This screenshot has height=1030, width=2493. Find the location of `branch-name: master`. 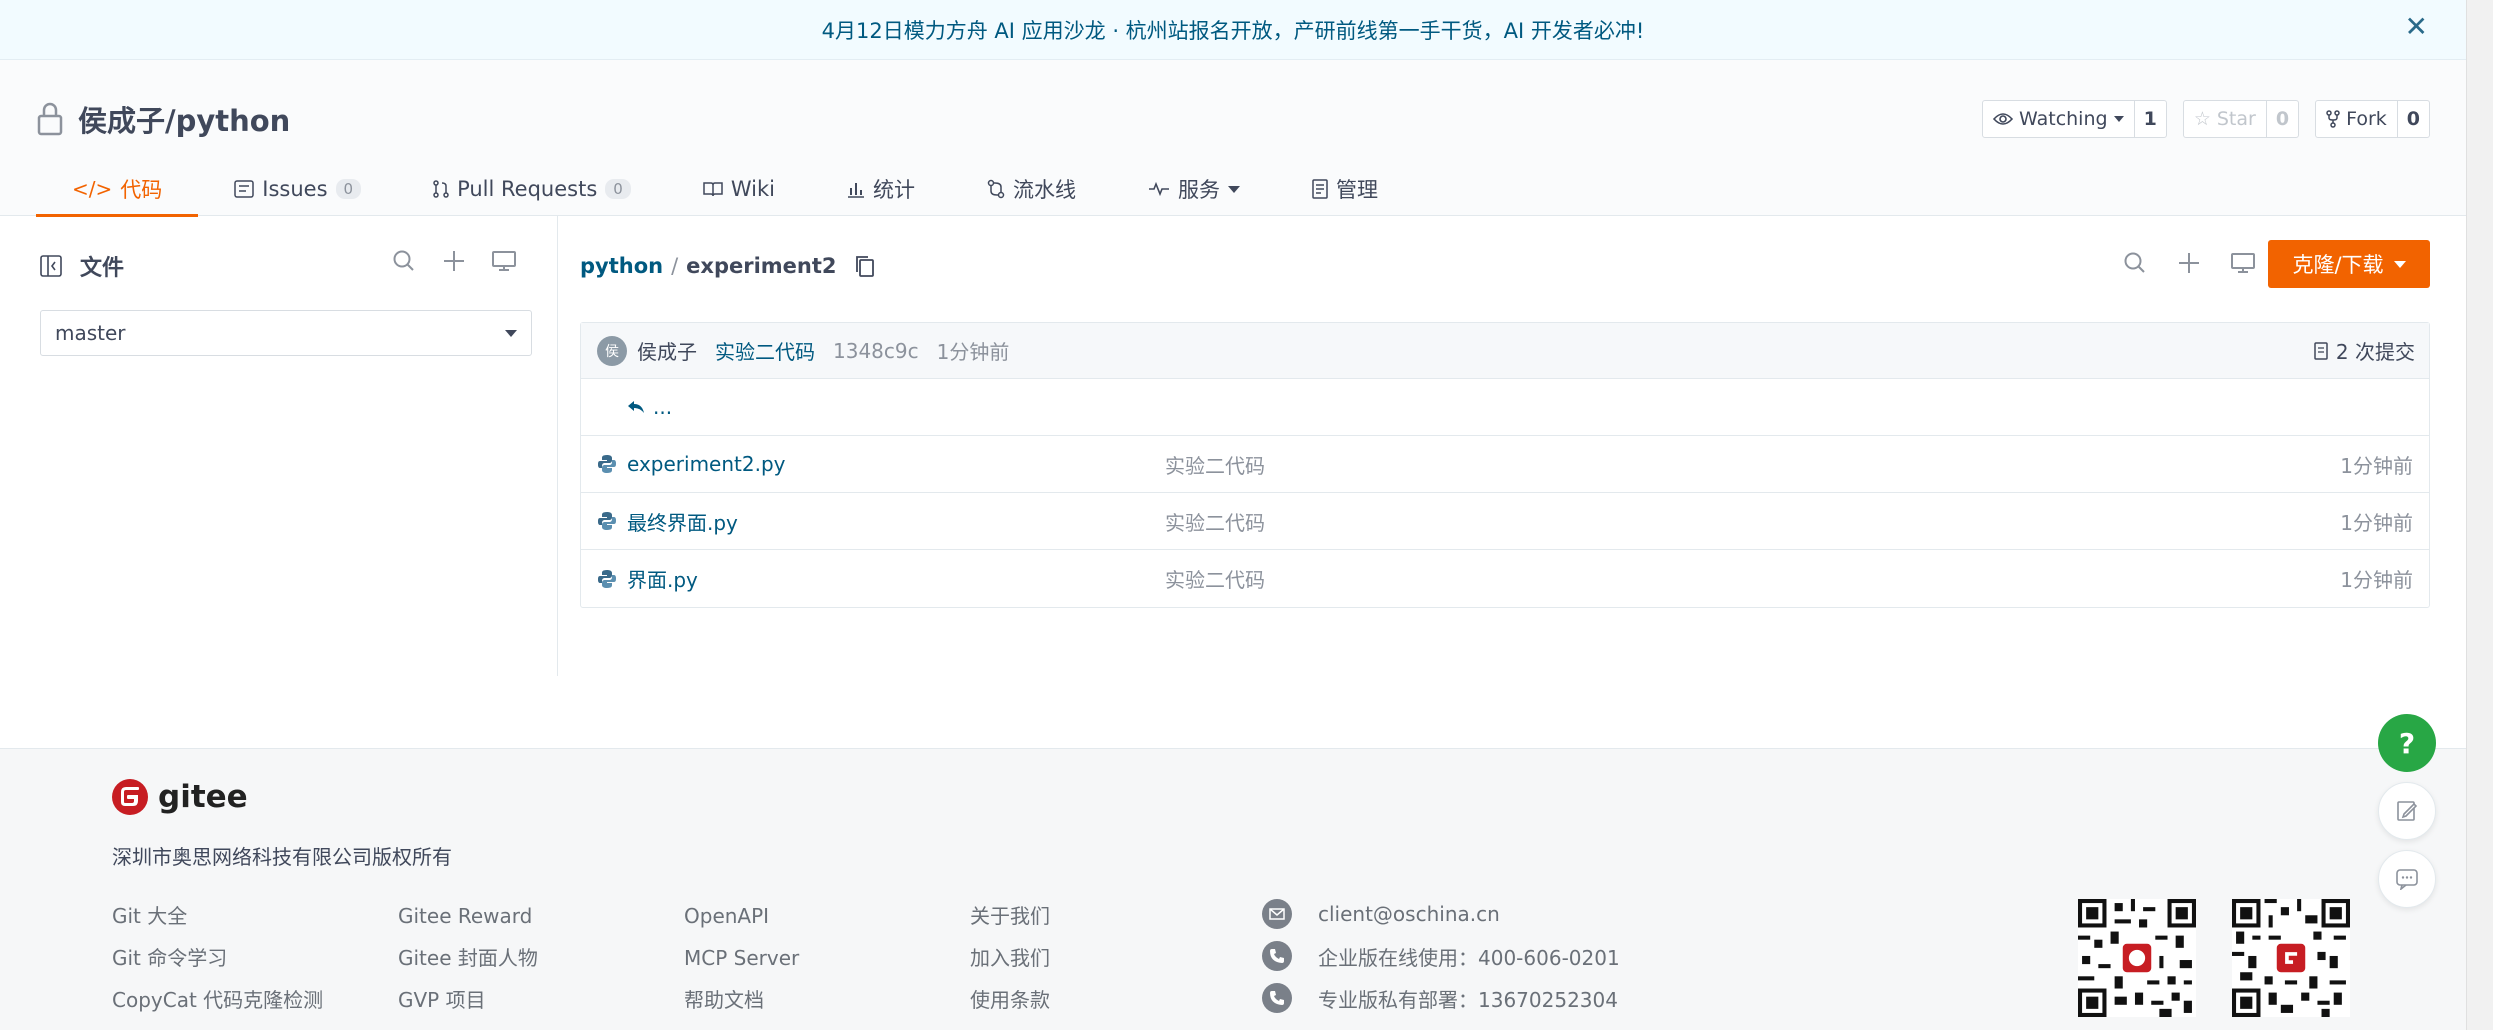

branch-name: master is located at coordinates (90, 333).